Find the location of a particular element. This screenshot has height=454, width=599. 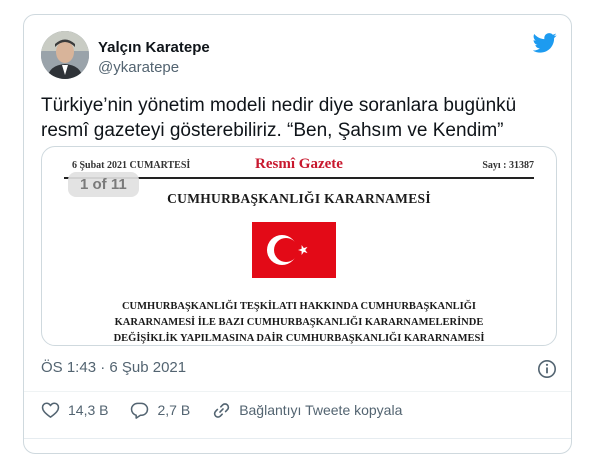

twitter-bird-icon is located at coordinates (545, 43).